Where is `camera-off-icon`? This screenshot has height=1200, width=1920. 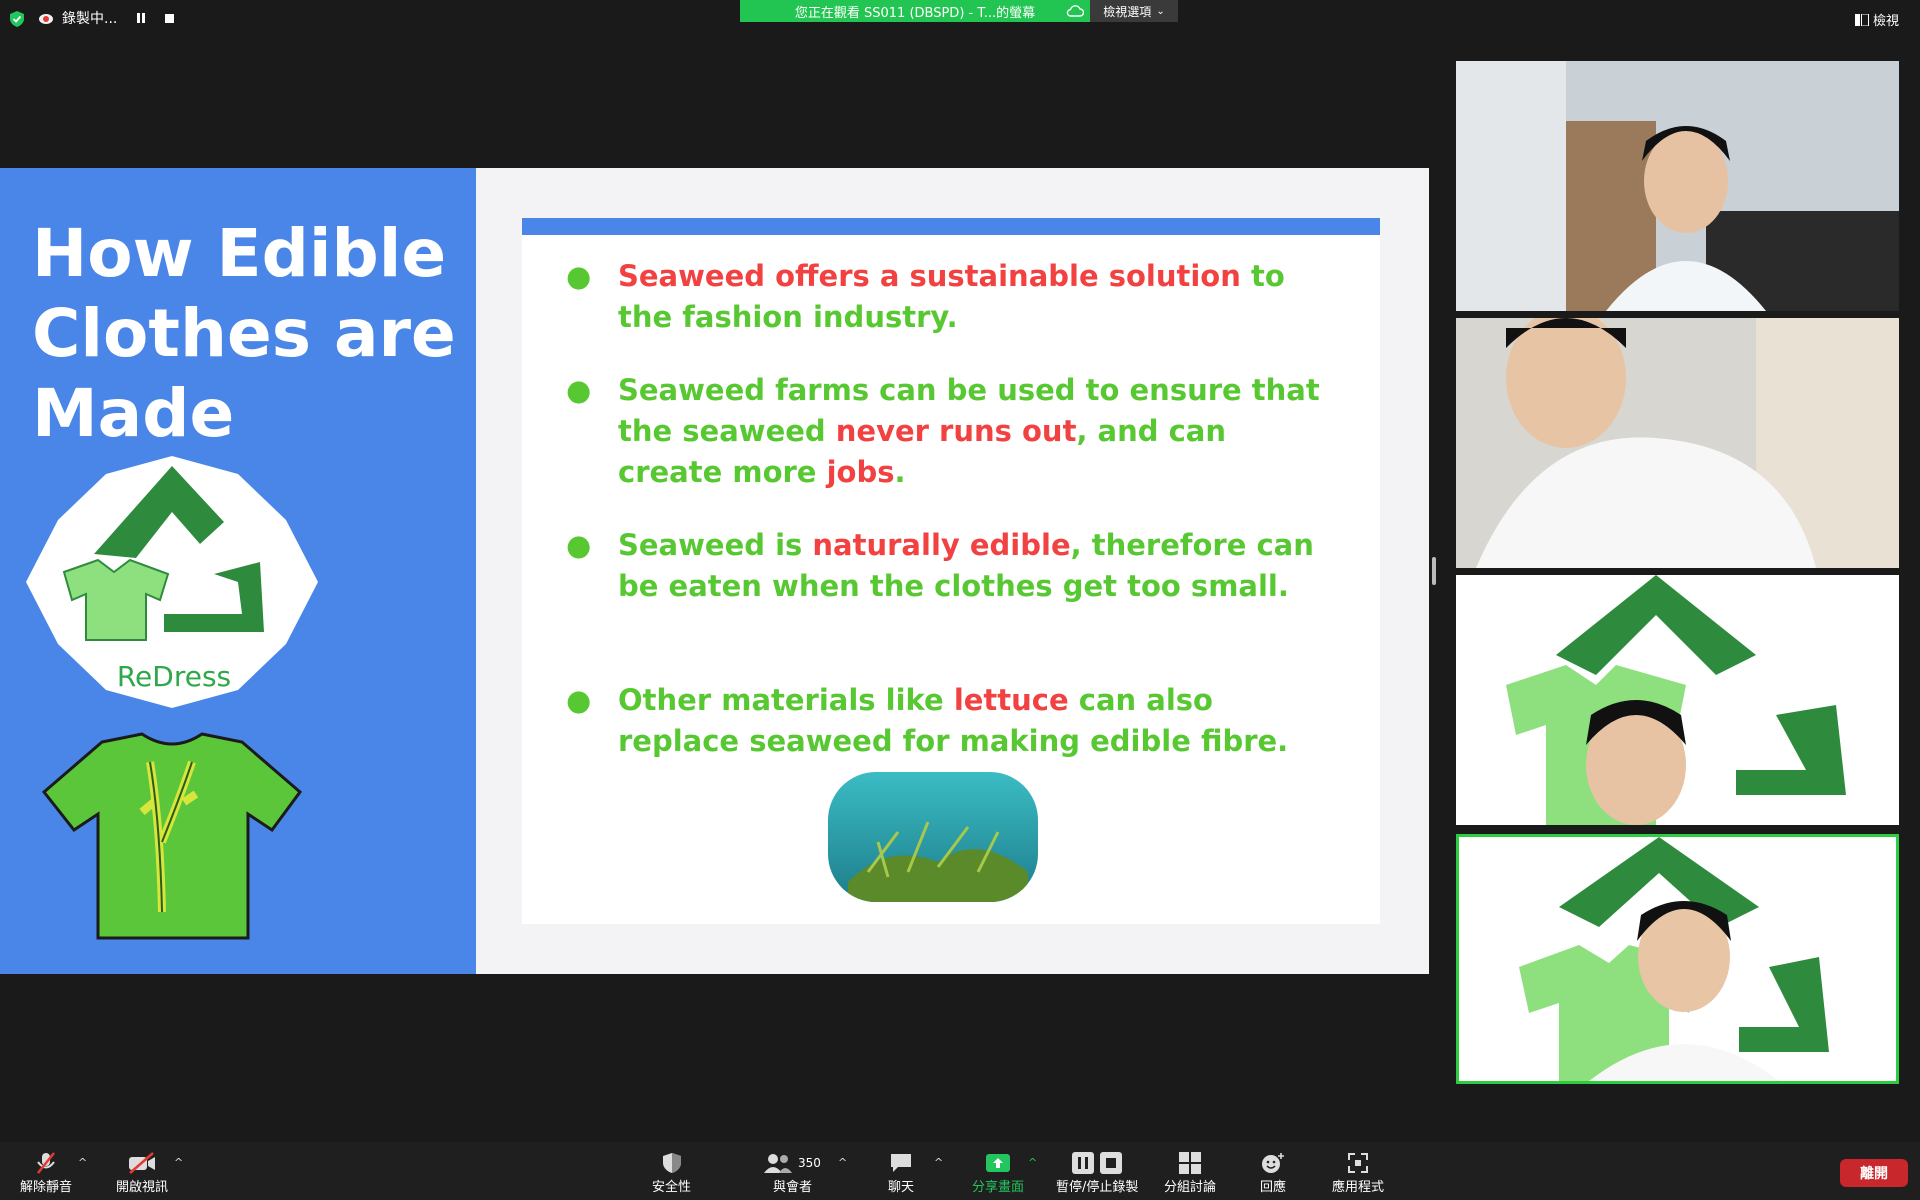 camera-off-icon is located at coordinates (142, 1163).